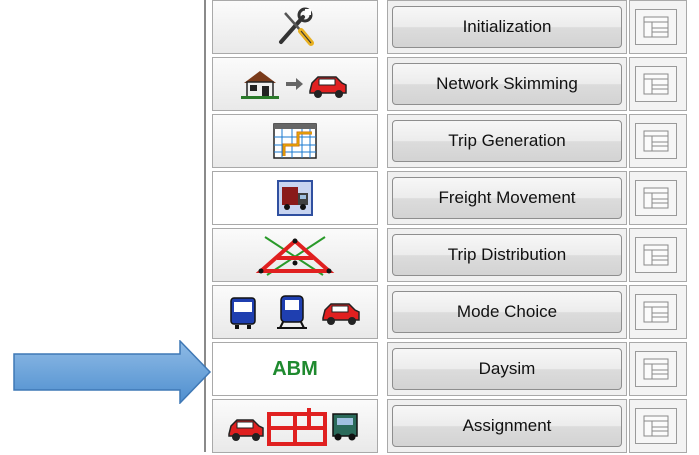  I want to click on step-row-freight-movement: Freight Movement, so click(455, 199).